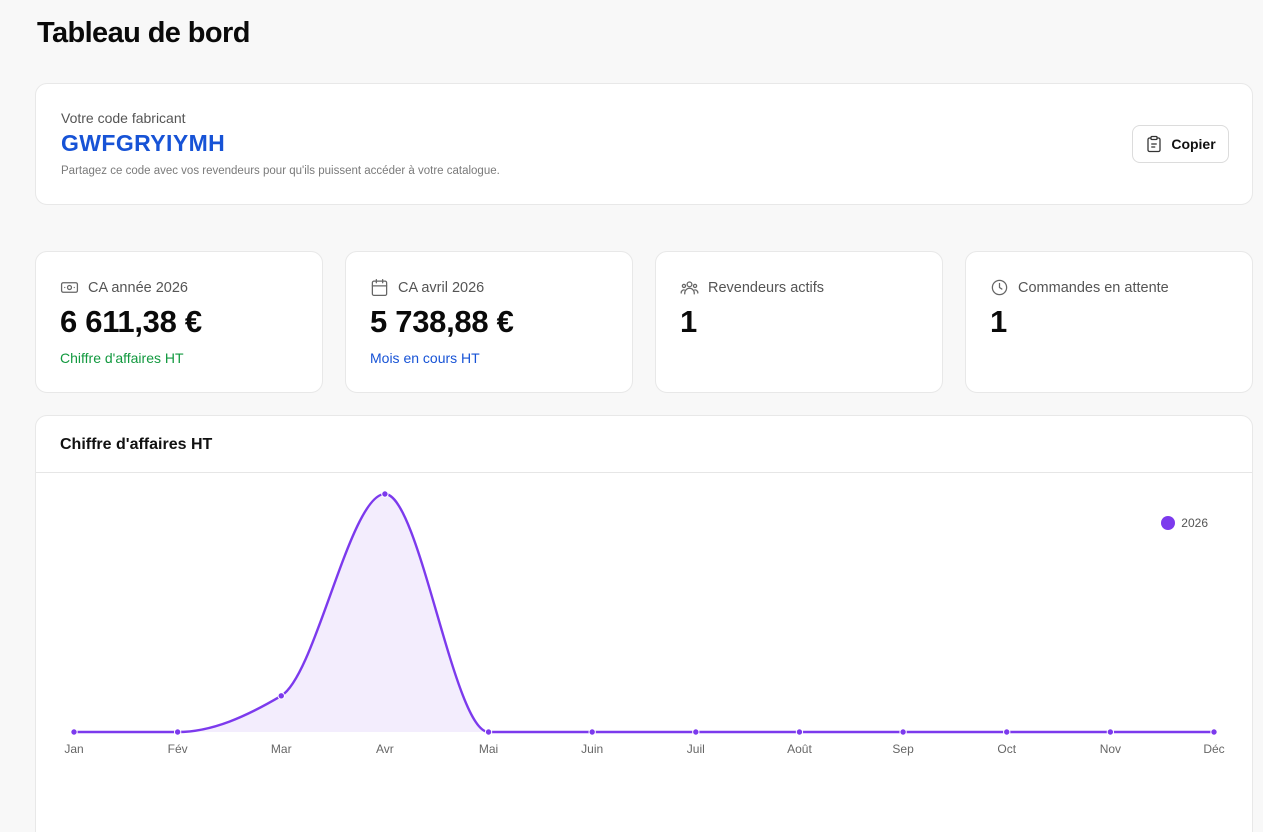 The height and width of the screenshot is (832, 1263). I want to click on data-point-Août, so click(799, 732).